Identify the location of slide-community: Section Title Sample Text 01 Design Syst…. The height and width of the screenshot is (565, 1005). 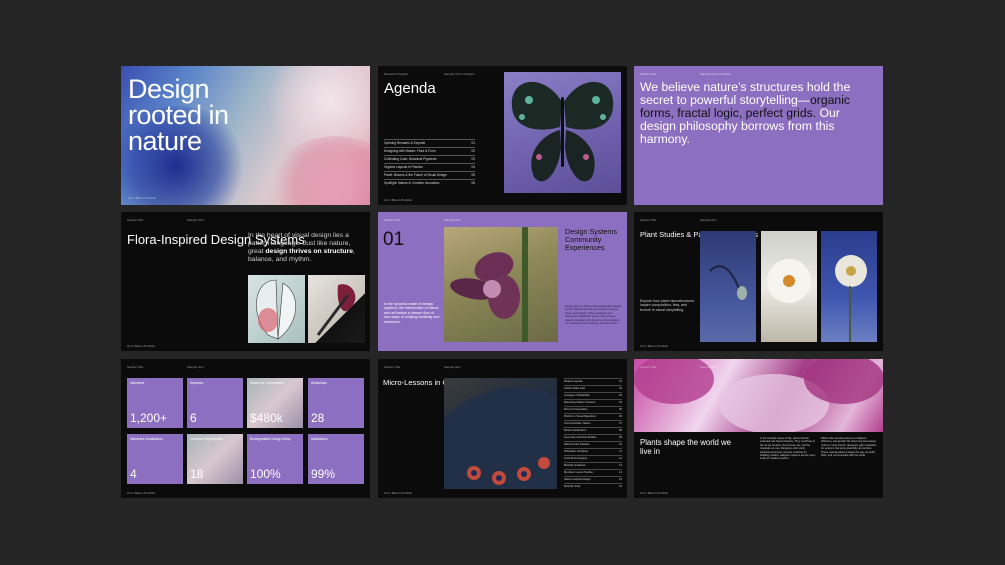
(502, 281).